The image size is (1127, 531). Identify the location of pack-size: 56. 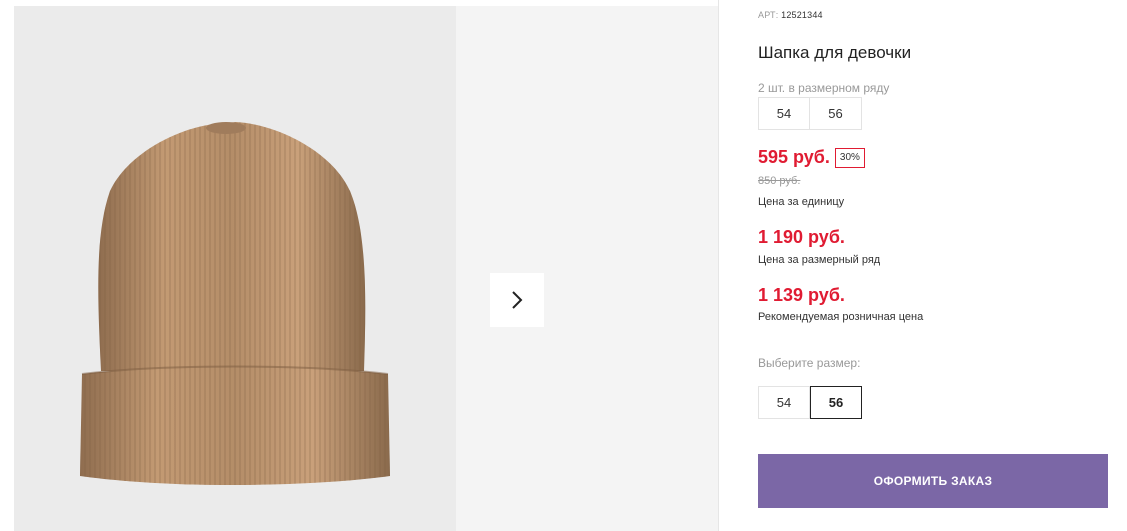
(836, 113).